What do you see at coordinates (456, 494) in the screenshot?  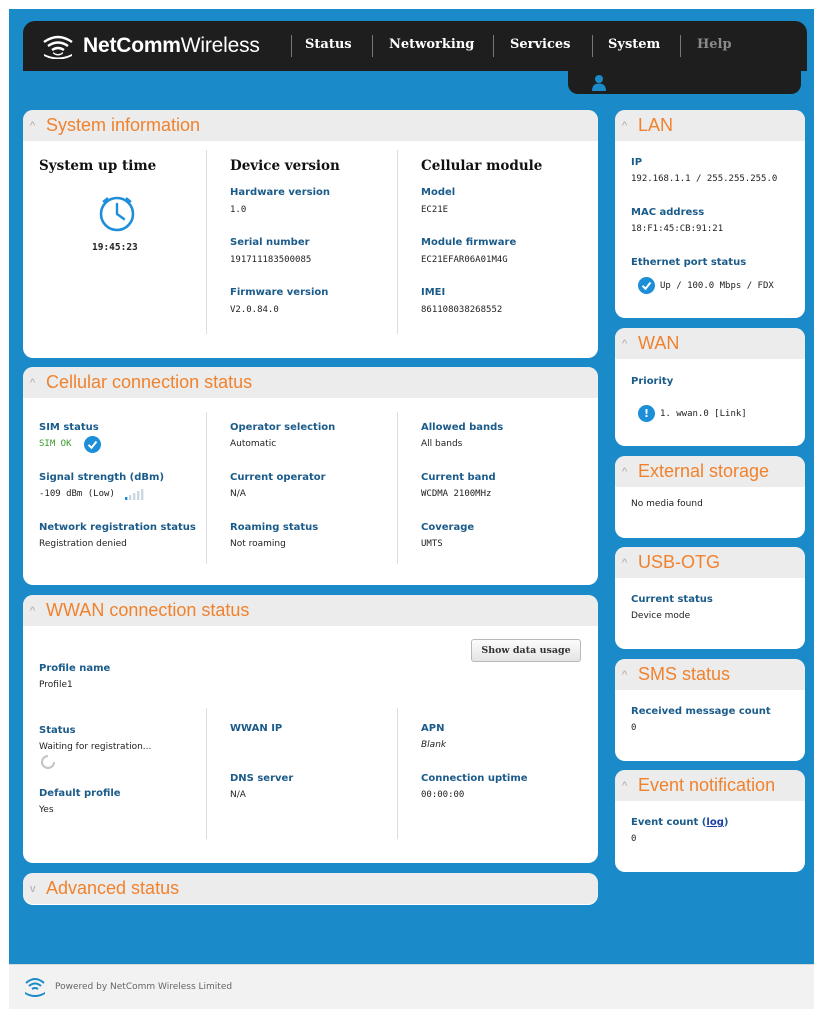 I see `current-band-value: WCDMA 2100MHz` at bounding box center [456, 494].